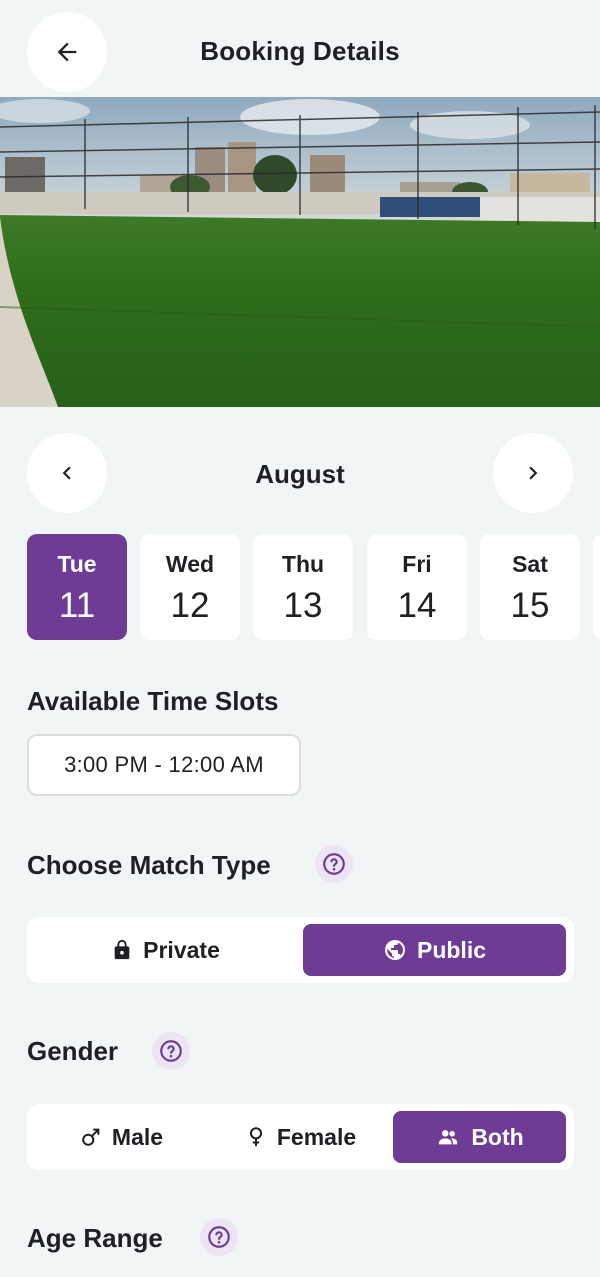 The image size is (600, 1277). I want to click on private-option: Private, so click(165, 950).